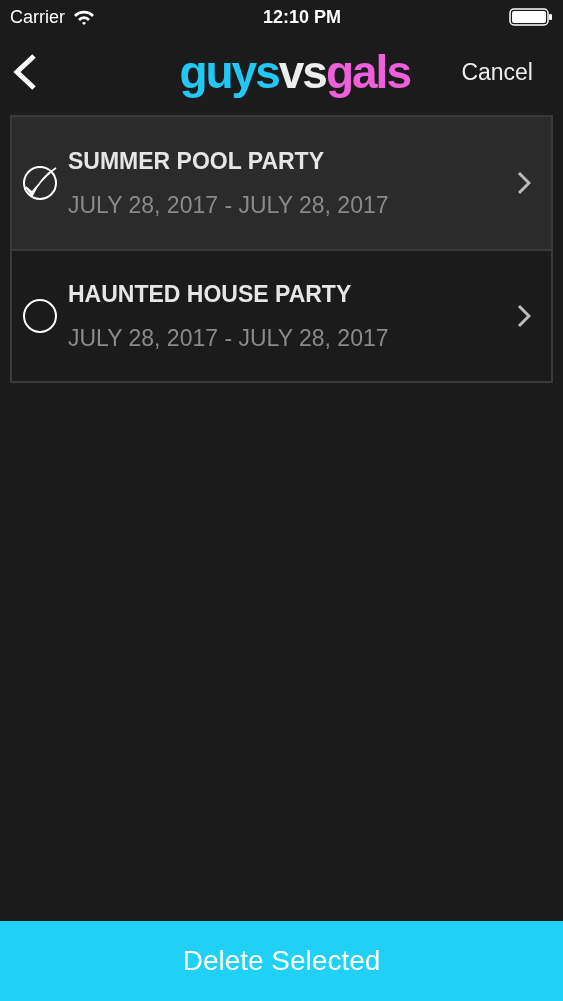  What do you see at coordinates (40, 183) in the screenshot?
I see `checked-circle-icon` at bounding box center [40, 183].